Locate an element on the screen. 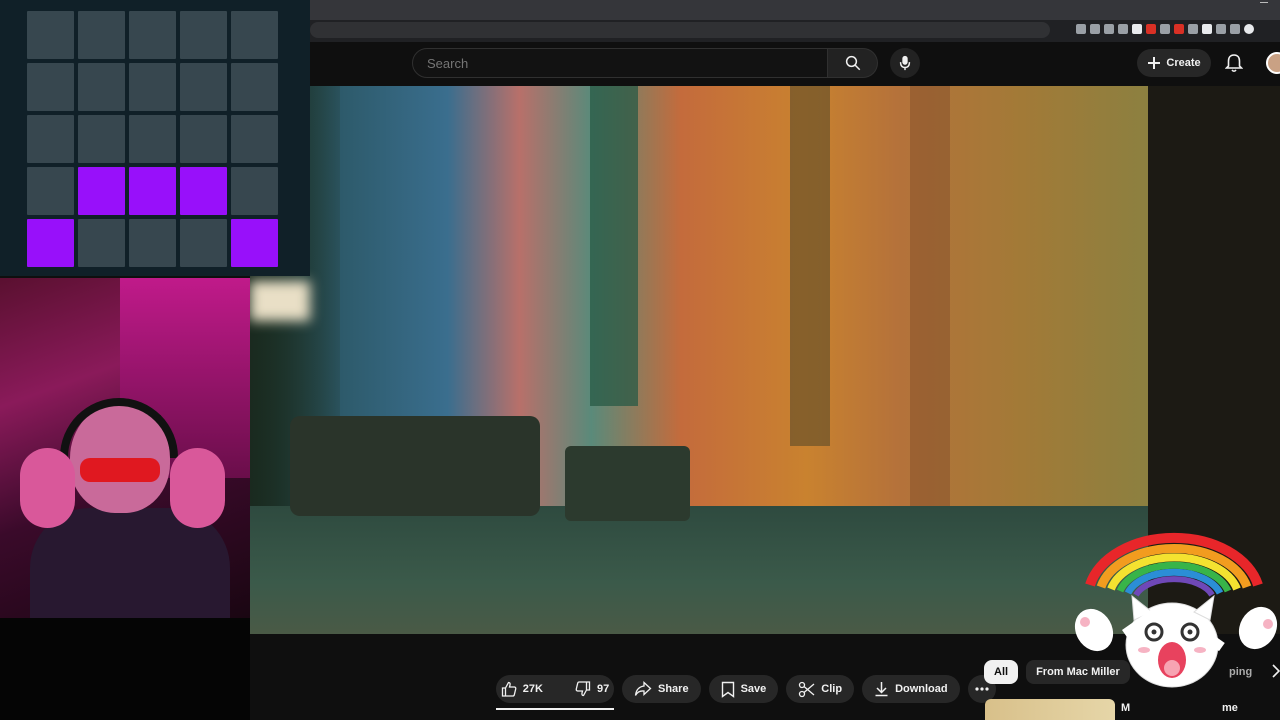 This screenshot has height=720, width=1280. address-bar is located at coordinates (680, 30).